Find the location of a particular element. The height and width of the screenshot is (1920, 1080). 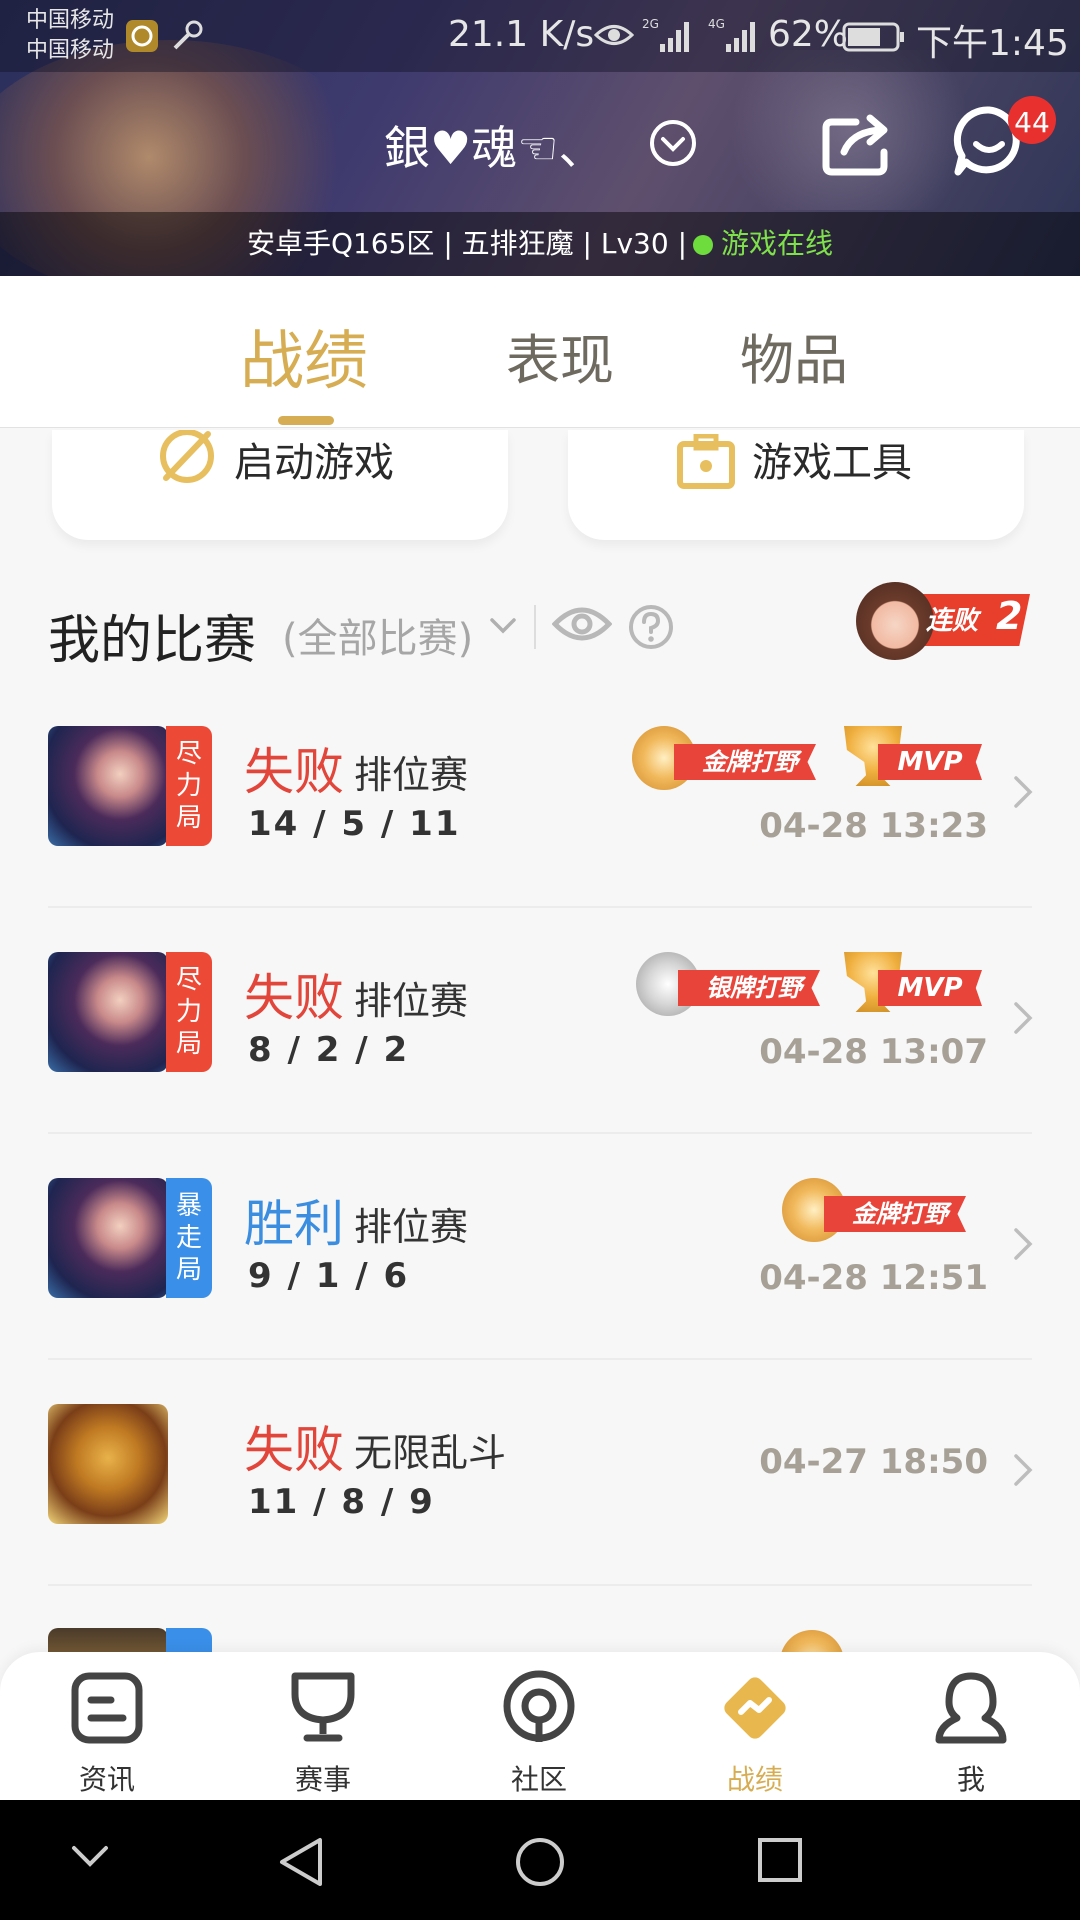

bottom-navigation: 资讯 赛事 社区 战绩 我 is located at coordinates (540, 1726).